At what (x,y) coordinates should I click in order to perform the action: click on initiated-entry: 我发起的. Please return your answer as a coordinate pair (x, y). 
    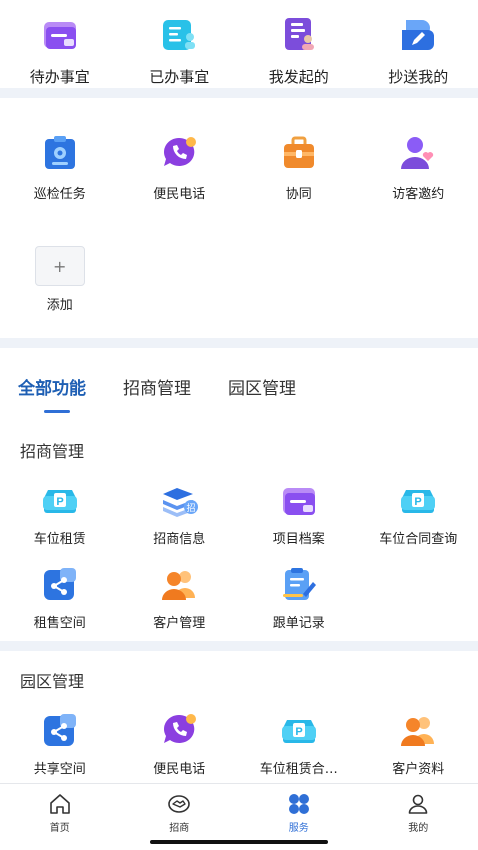
    Looking at the image, I should click on (299, 50).